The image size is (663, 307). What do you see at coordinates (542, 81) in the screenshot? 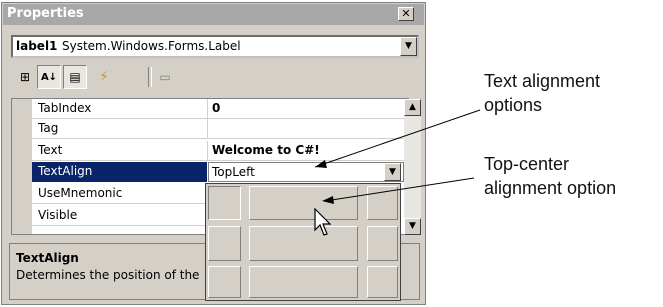
I see `callout-text-alignment-line1: Text alignment` at bounding box center [542, 81].